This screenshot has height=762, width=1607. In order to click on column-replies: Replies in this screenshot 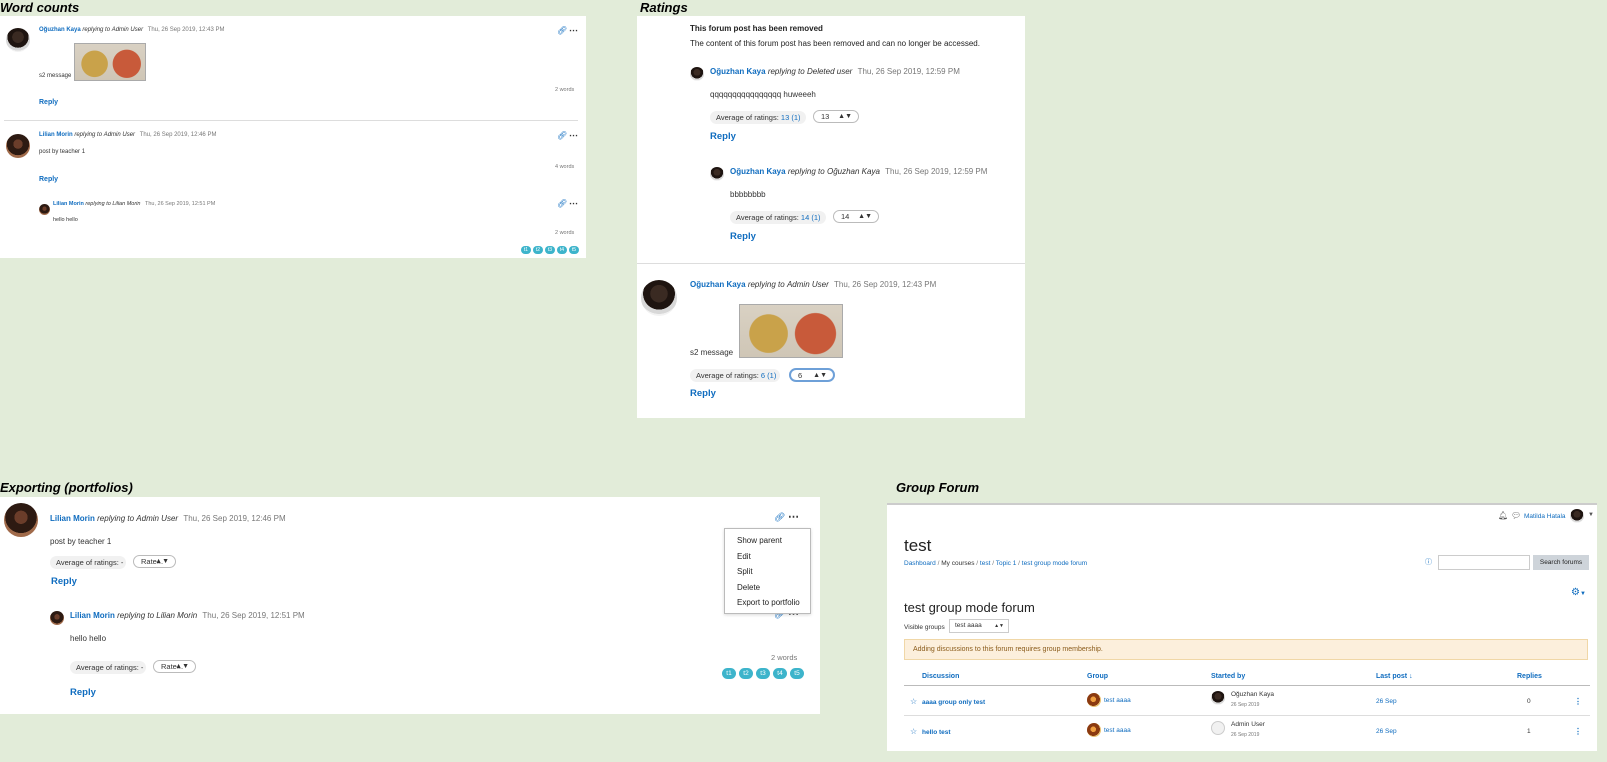, I will do `click(1529, 676)`.